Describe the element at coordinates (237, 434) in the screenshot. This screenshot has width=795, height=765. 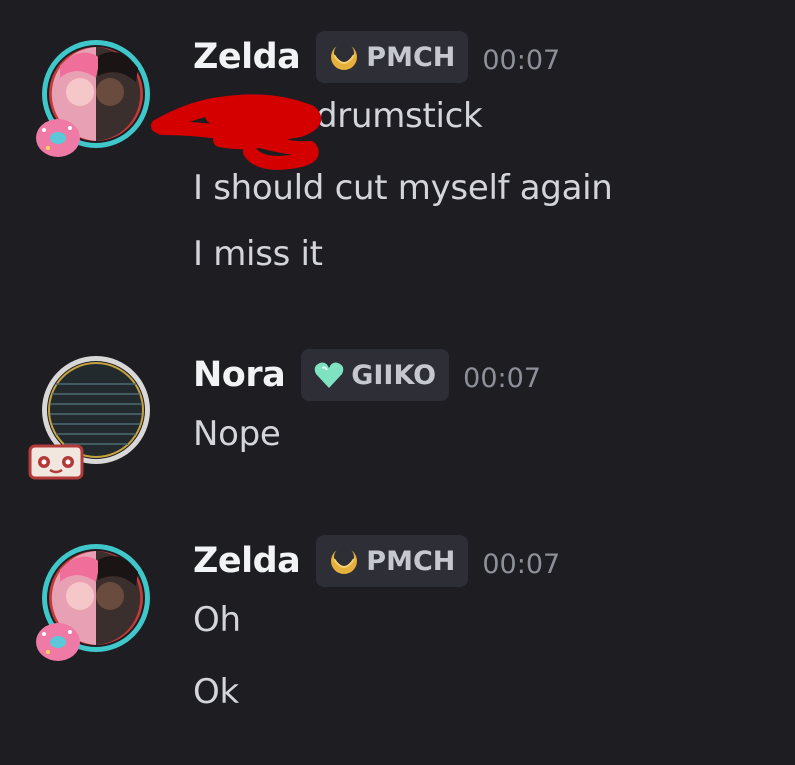
I see `message-text: Nope` at that location.